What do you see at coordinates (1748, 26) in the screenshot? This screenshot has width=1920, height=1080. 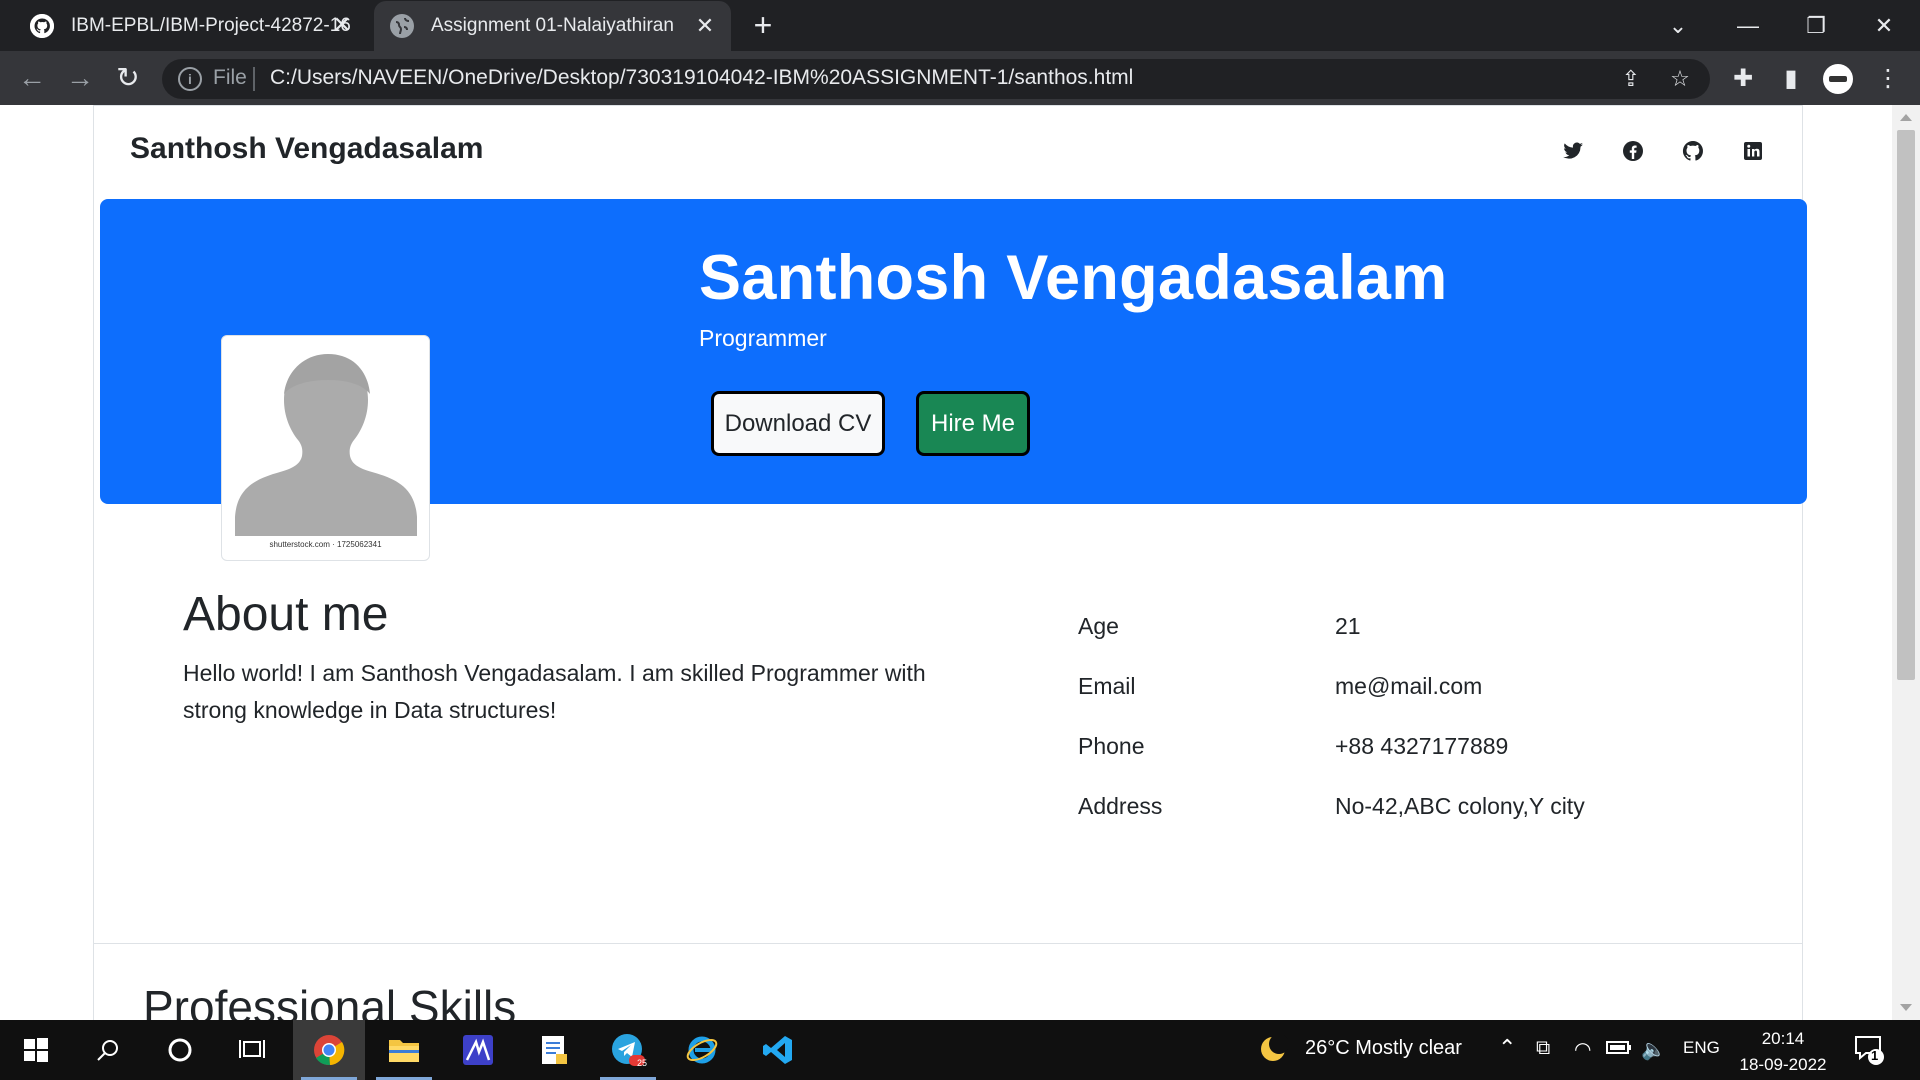 I see `minimize-icon: —` at bounding box center [1748, 26].